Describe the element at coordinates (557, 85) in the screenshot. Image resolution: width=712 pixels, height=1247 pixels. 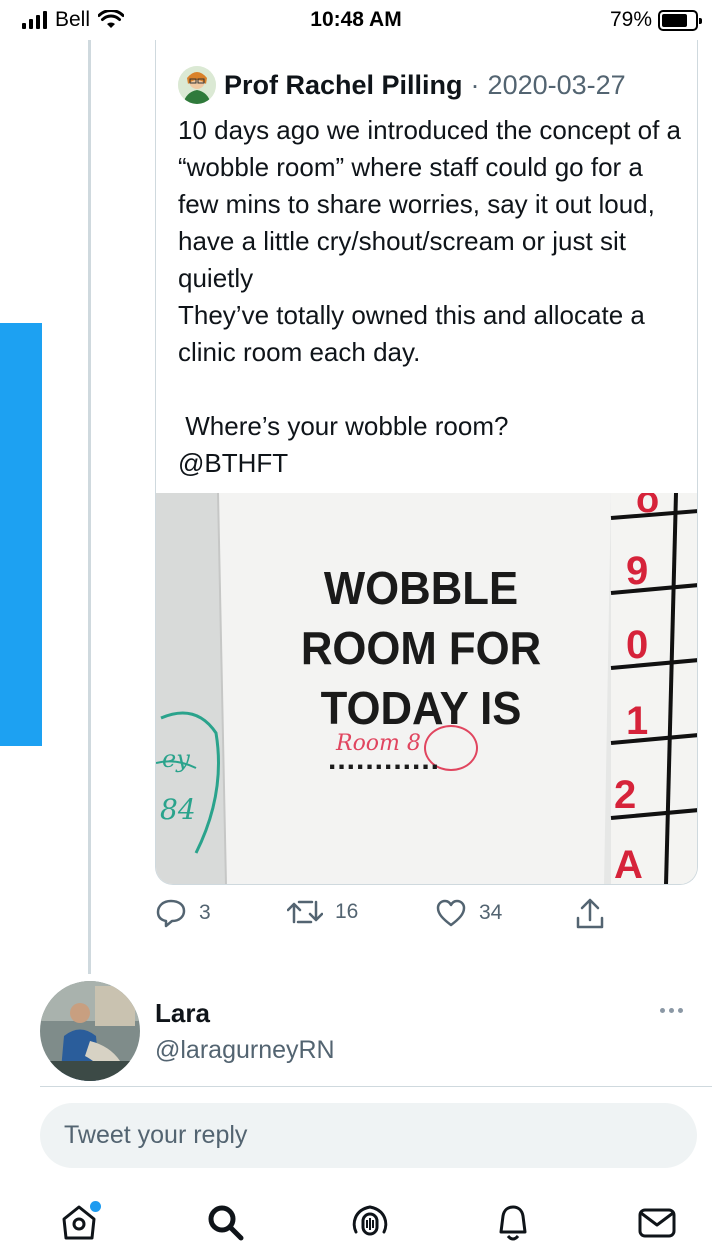
I see `quoted-tweet-date: 2020-03-27` at that location.